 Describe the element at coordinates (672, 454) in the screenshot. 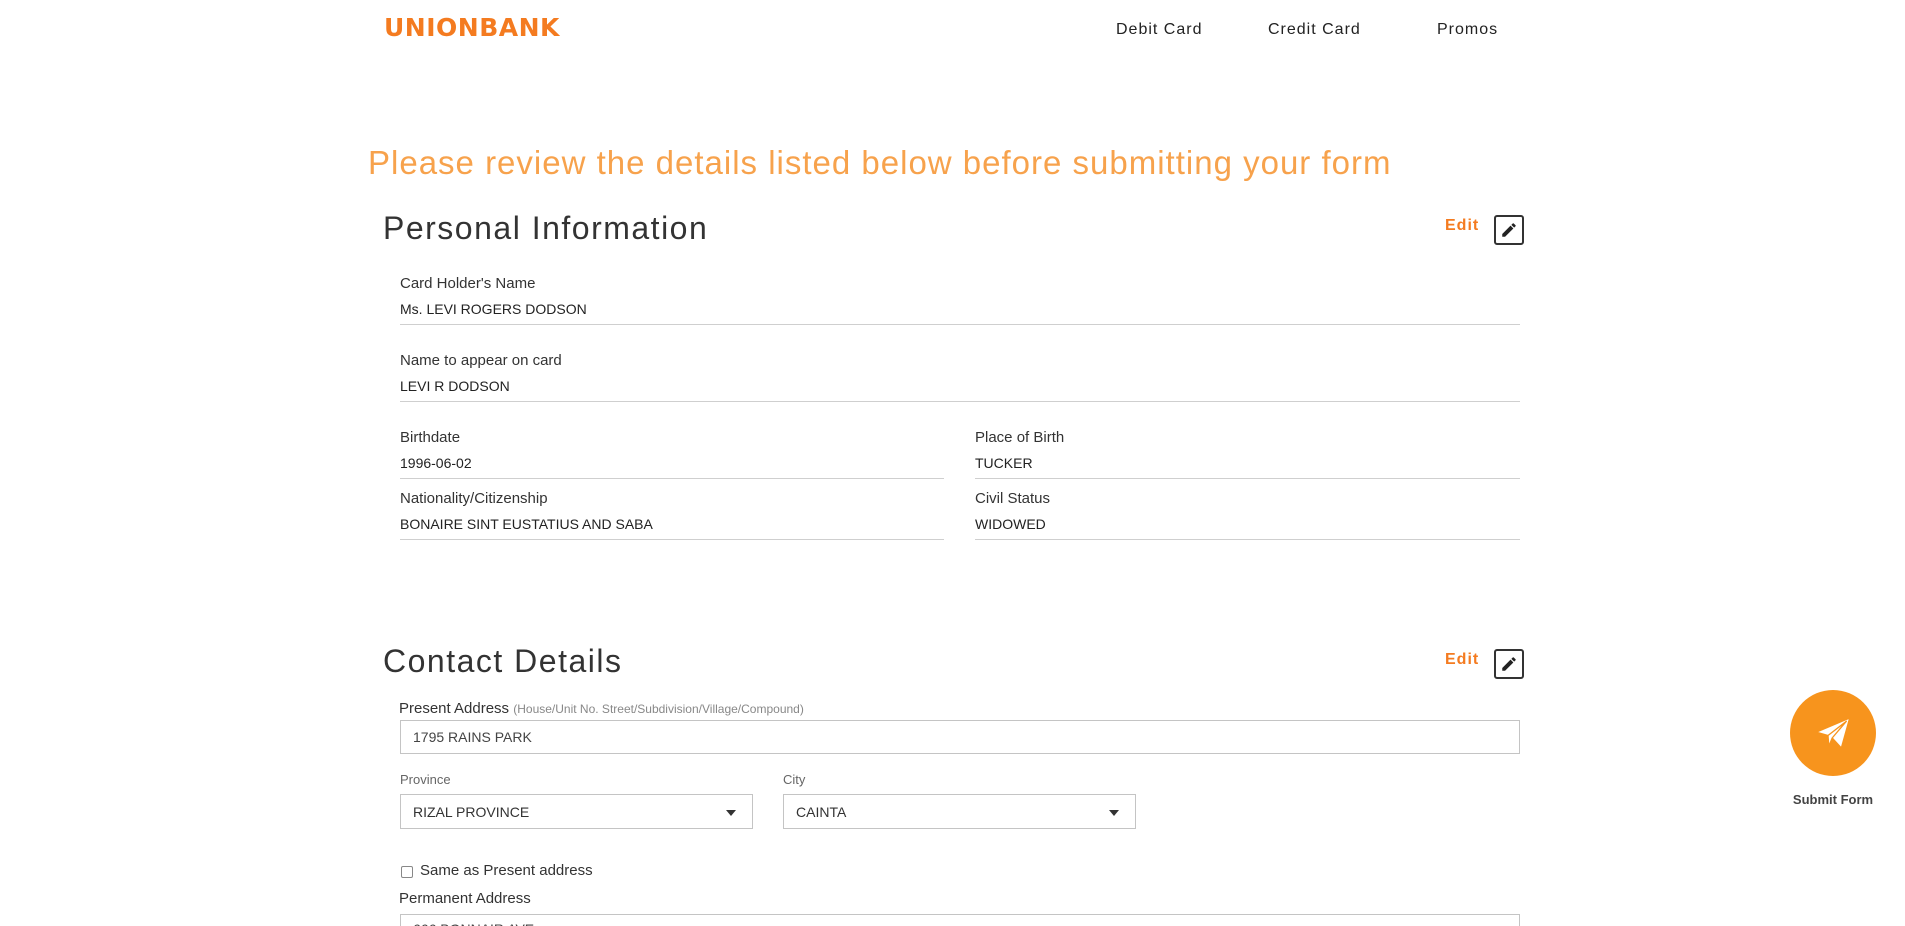

I see `birthdate-field: Birthdate 1996-06-02` at that location.